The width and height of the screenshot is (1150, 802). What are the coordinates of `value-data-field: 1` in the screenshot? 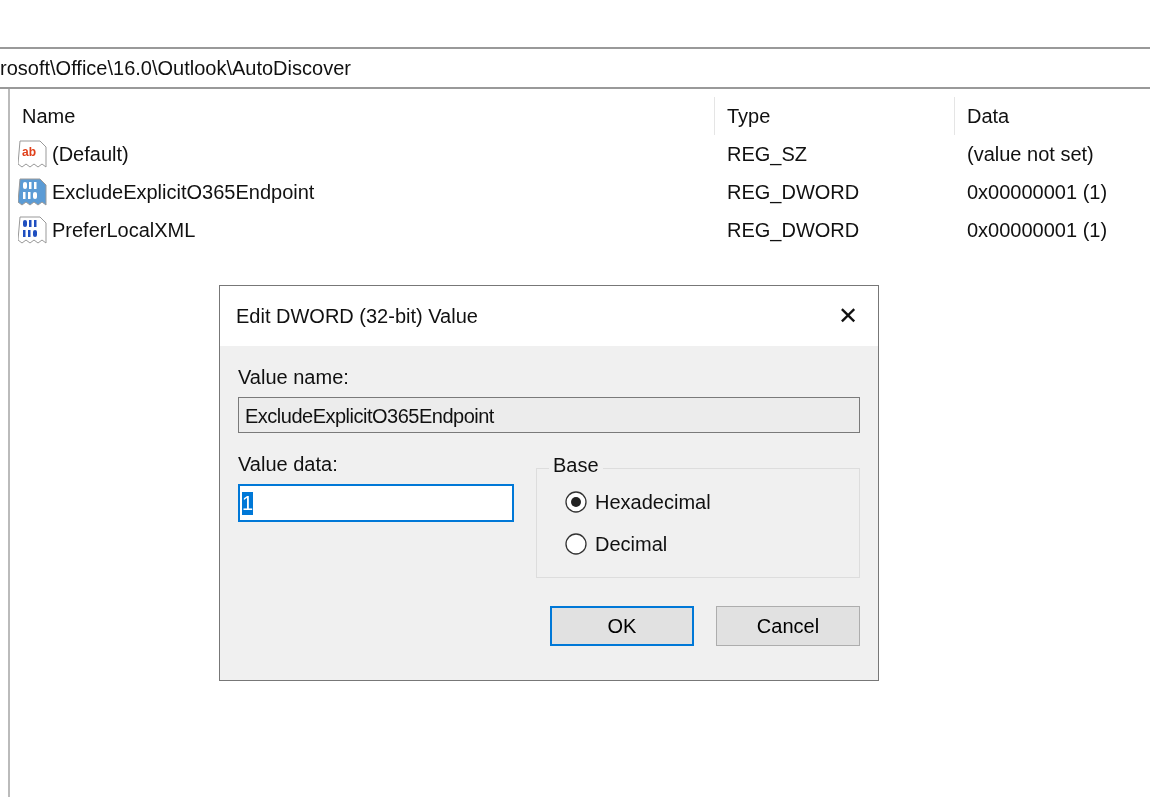 It's located at (376, 503).